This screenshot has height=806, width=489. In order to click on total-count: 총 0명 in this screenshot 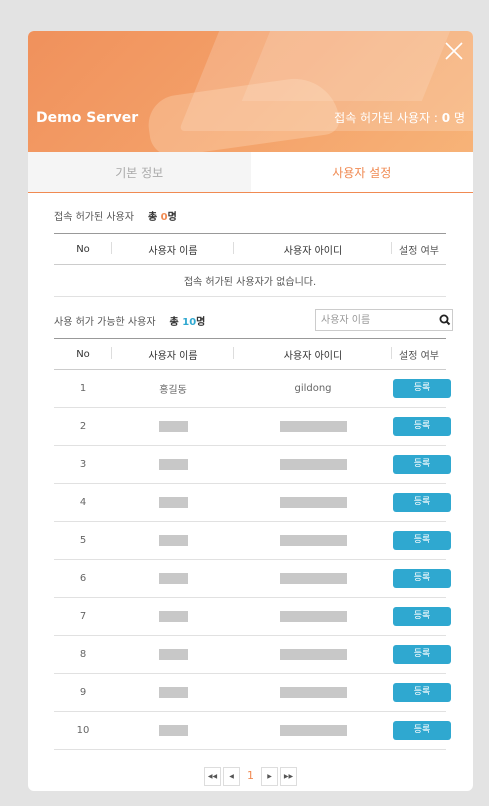, I will do `click(162, 215)`.